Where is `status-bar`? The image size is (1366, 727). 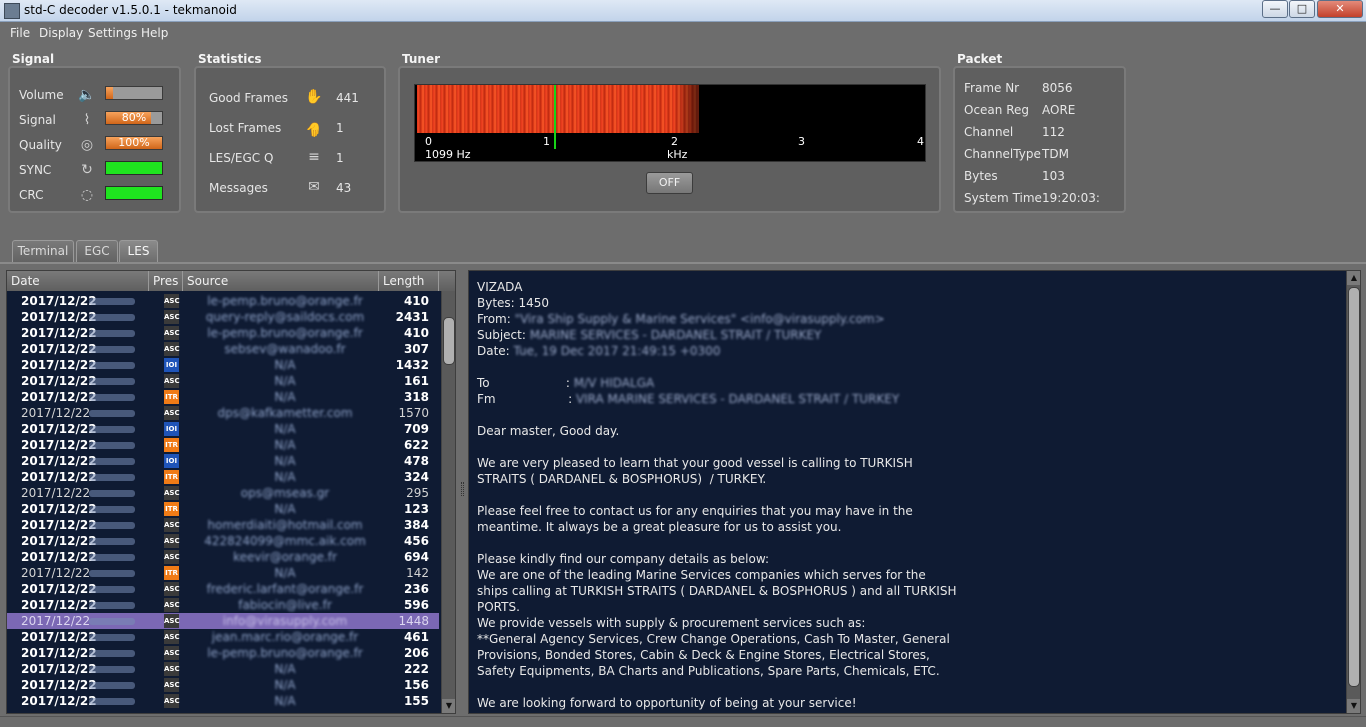
status-bar is located at coordinates (683, 721).